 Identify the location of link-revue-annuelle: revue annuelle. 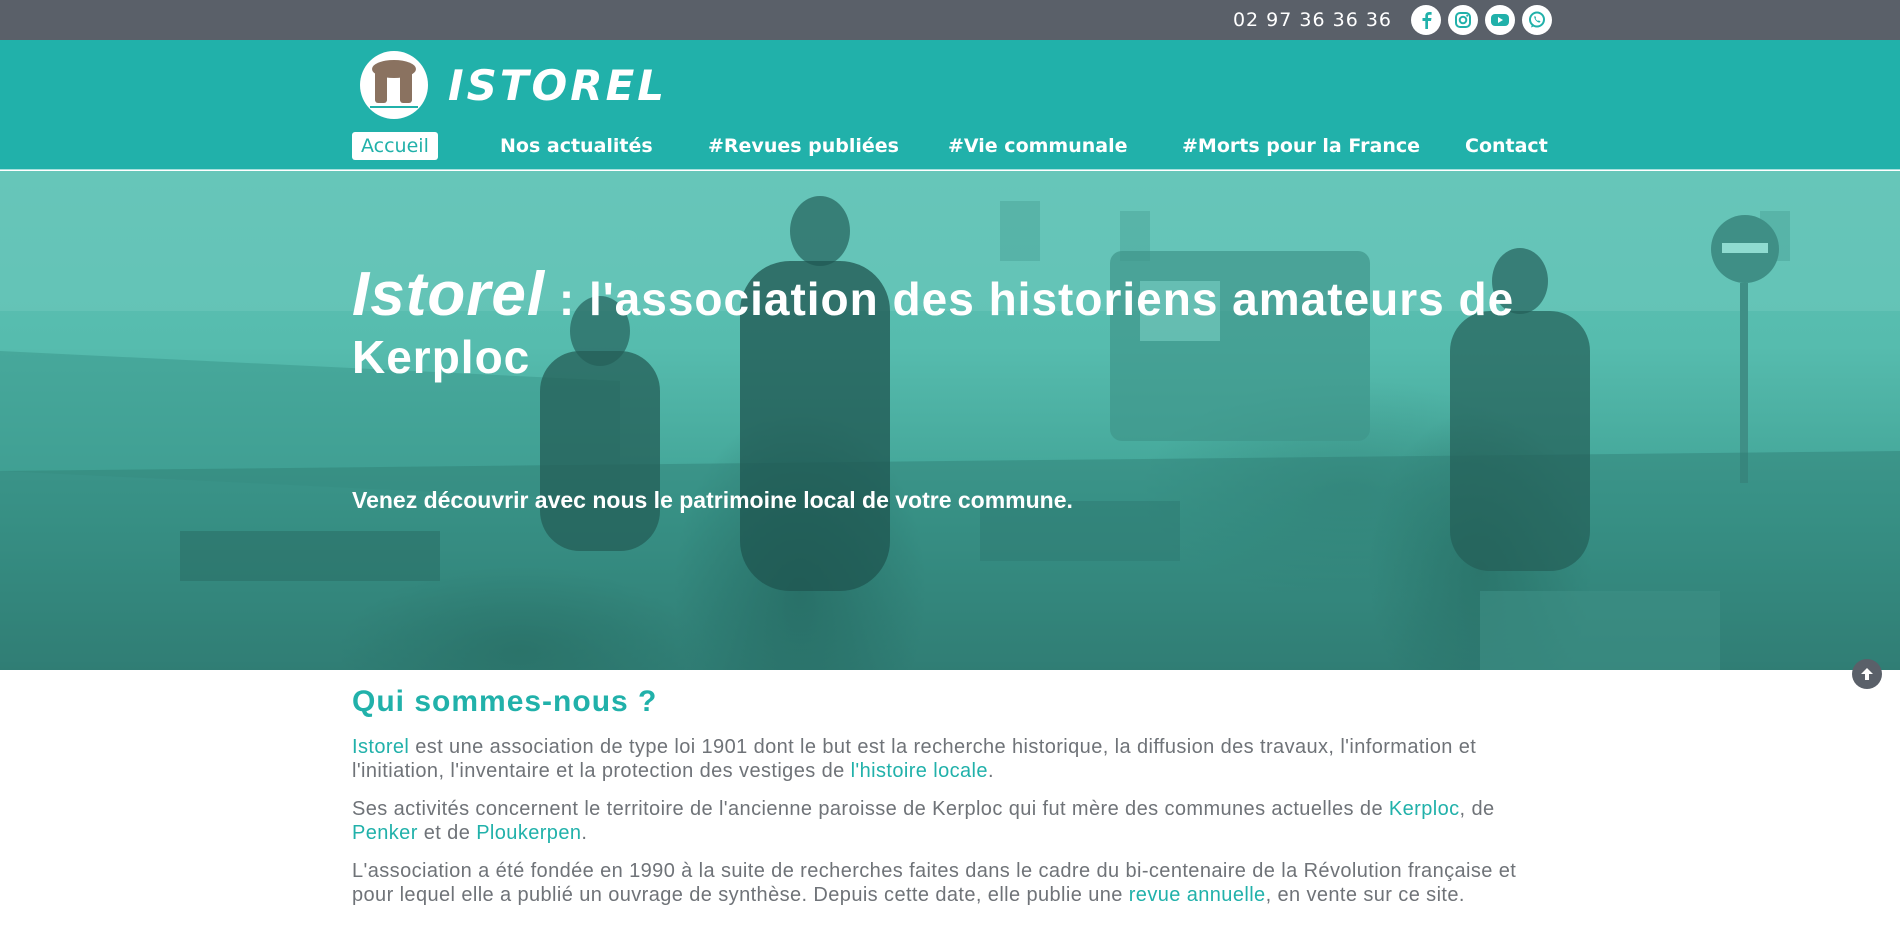
(1197, 895).